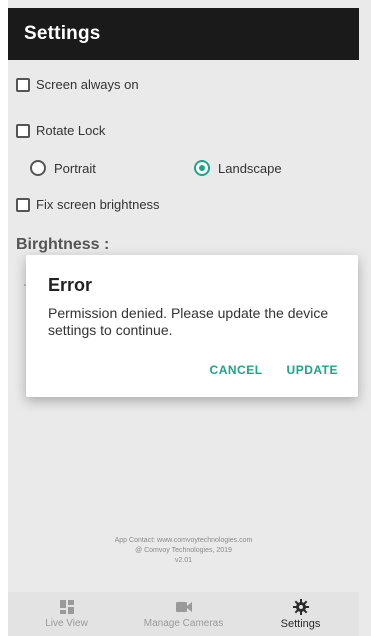  Describe the element at coordinates (202, 168) in the screenshot. I see `landscape-radio` at that location.